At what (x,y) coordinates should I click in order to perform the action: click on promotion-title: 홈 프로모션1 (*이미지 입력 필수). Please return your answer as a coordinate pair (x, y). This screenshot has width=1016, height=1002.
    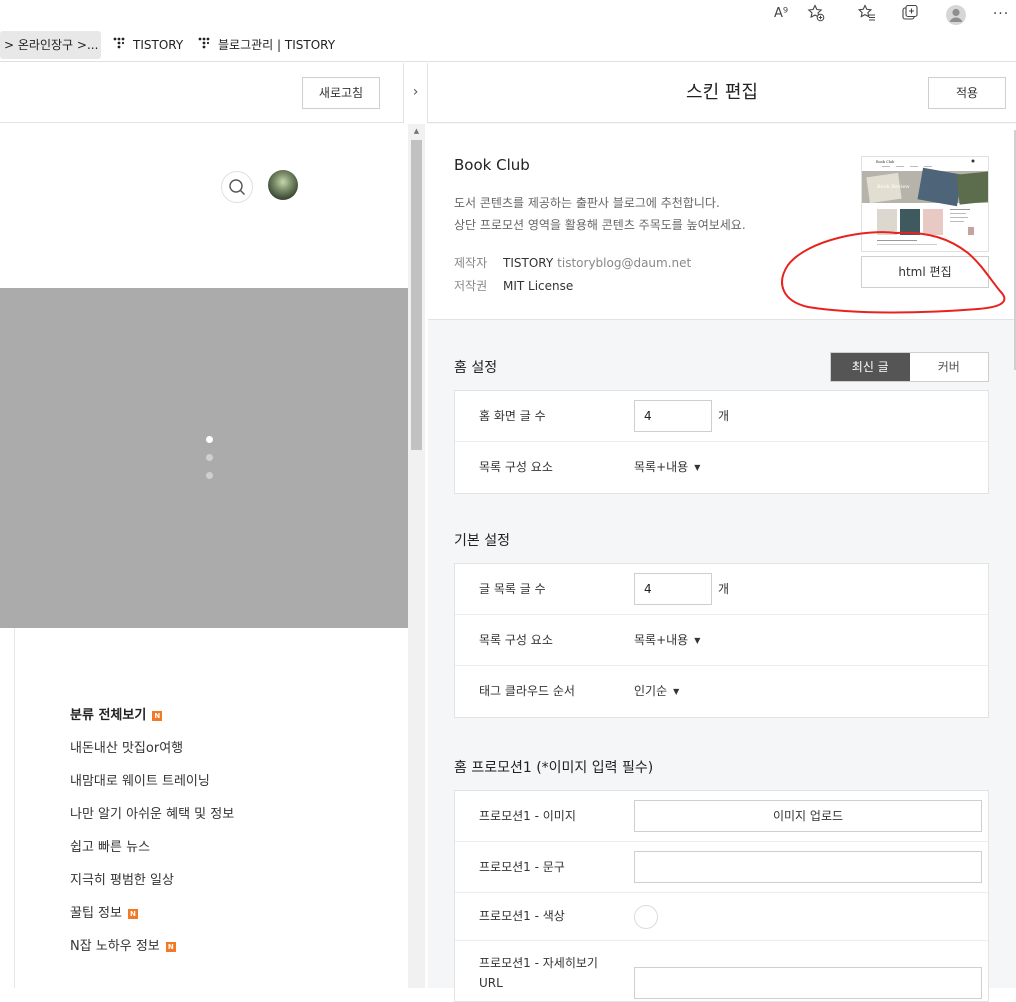
    Looking at the image, I should click on (554, 768).